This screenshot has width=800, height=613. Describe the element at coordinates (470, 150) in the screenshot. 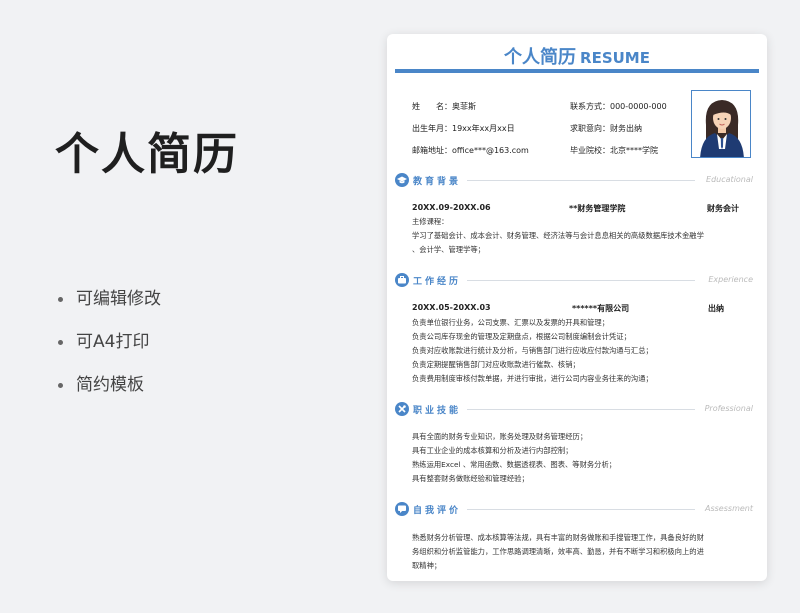

I see `info-email: 邮箱地址：office***@163.com` at that location.